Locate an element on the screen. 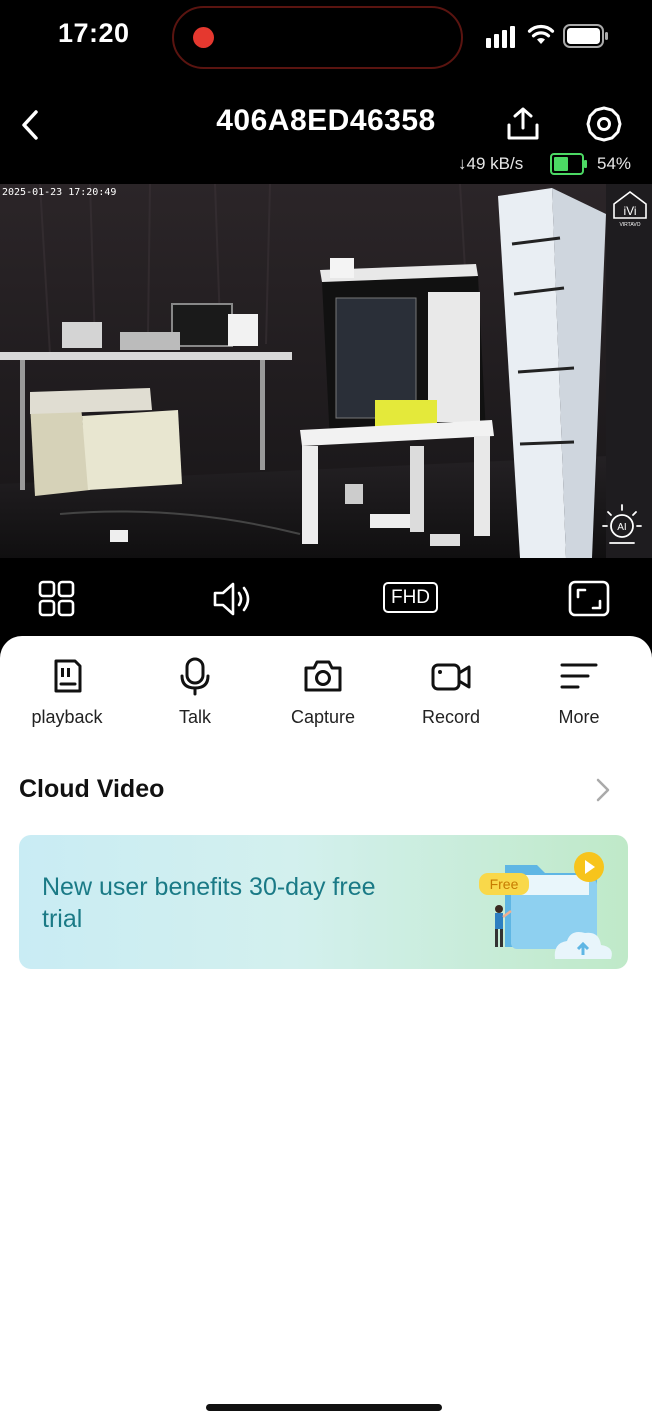 This screenshot has height=1423, width=652. home-indicator is located at coordinates (324, 1407).